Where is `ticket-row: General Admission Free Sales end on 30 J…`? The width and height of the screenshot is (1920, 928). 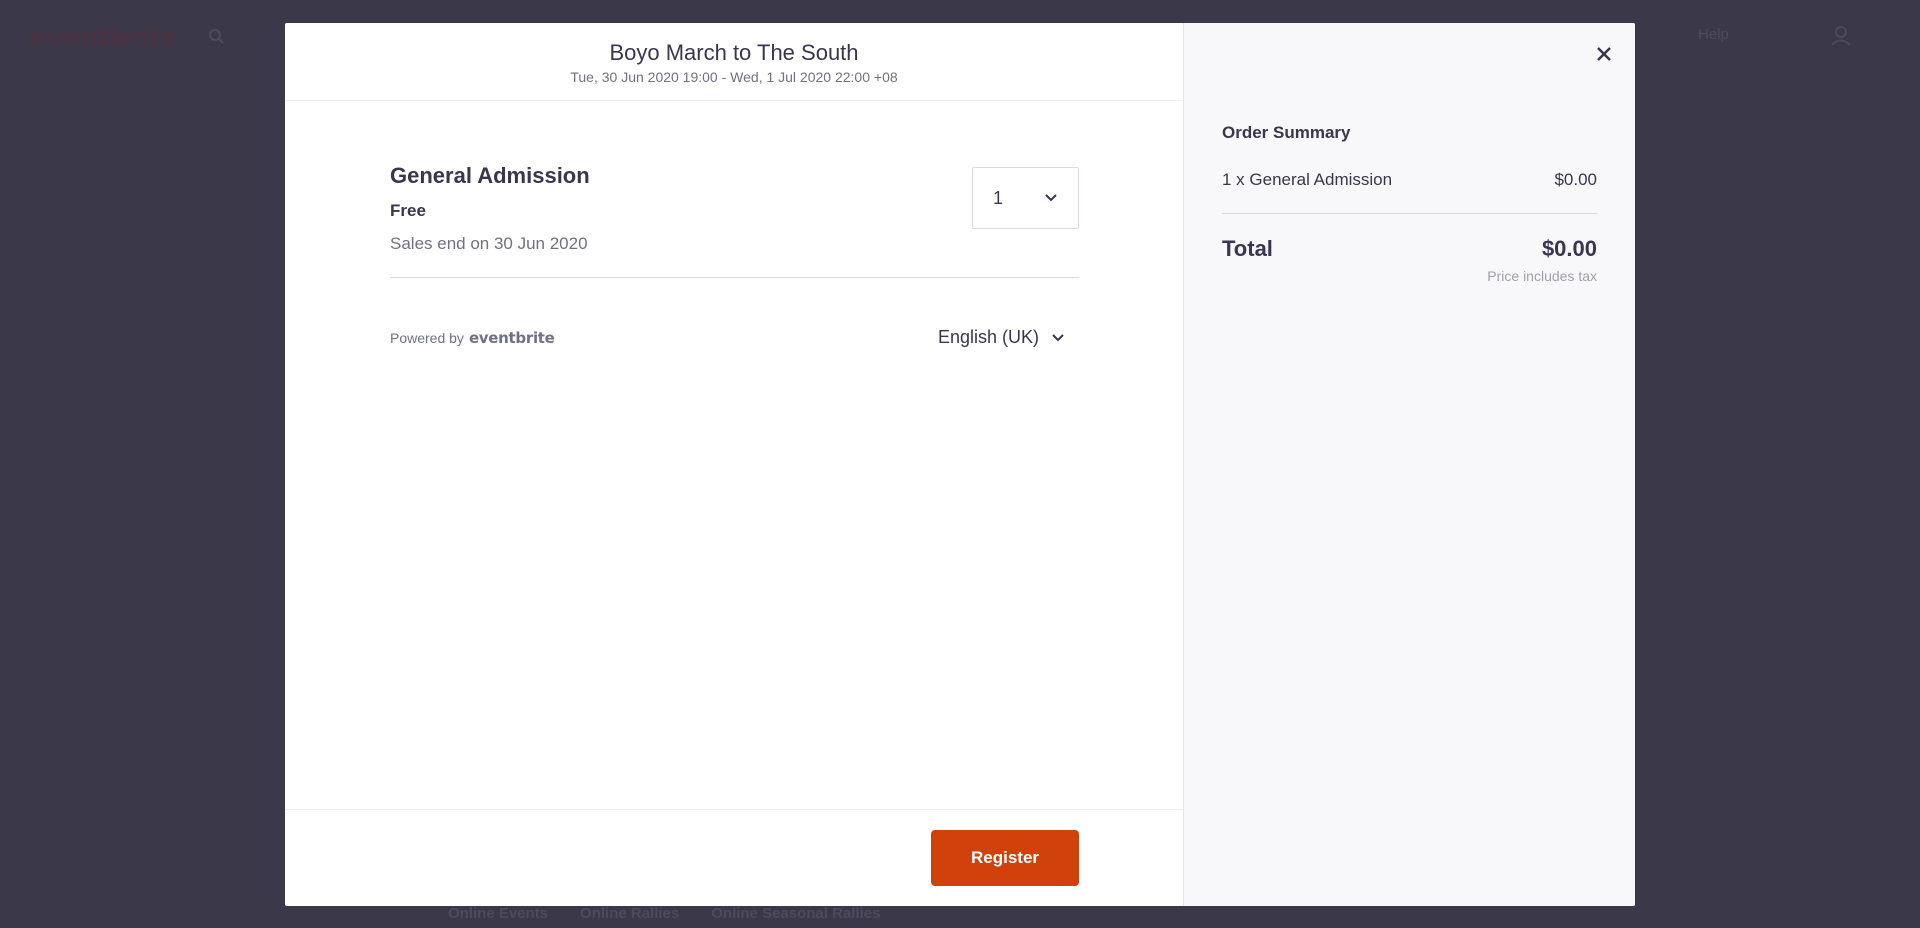
ticket-row: General Admission Free Sales end on 30 J… is located at coordinates (734, 220).